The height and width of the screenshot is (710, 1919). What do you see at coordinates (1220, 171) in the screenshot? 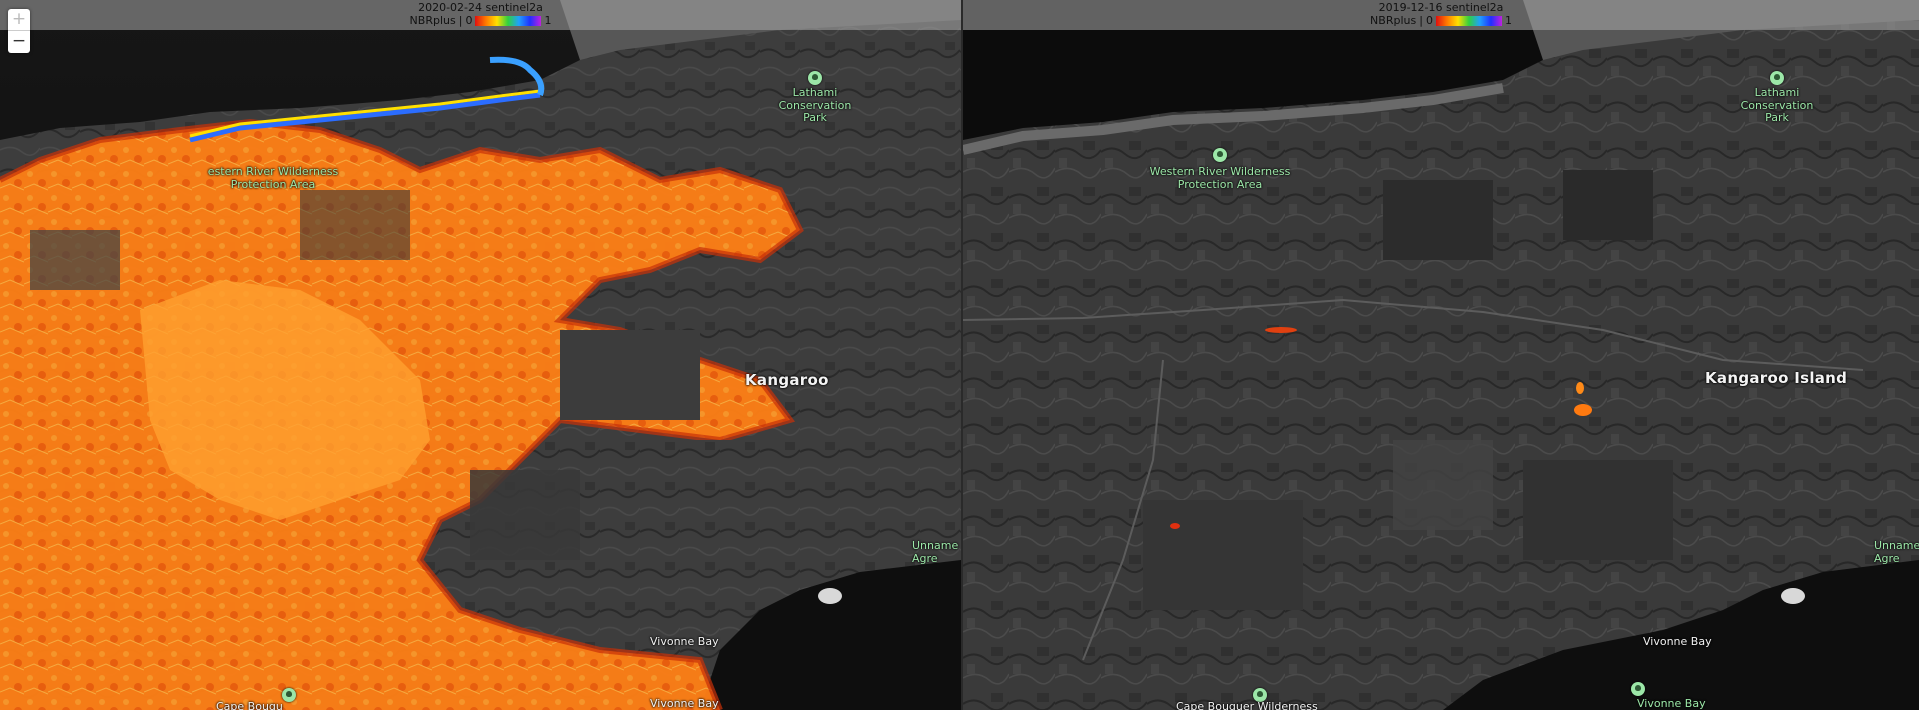
I see `label-line: Western River Wilderness` at bounding box center [1220, 171].